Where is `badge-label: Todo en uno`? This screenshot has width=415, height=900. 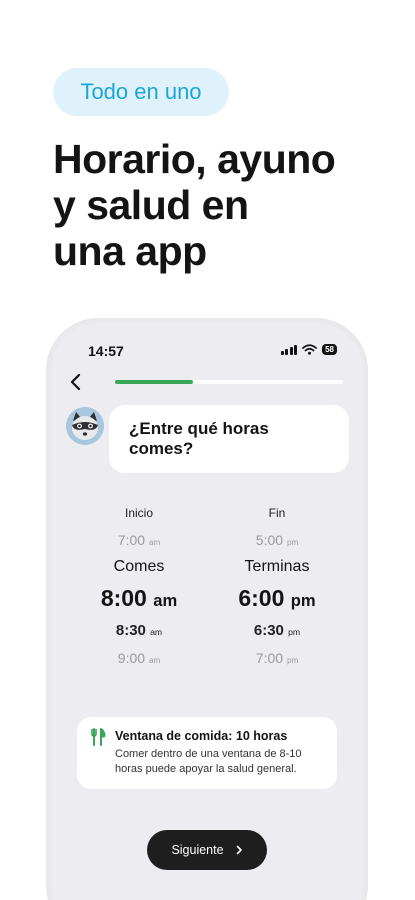
badge-label: Todo en uno is located at coordinates (141, 91).